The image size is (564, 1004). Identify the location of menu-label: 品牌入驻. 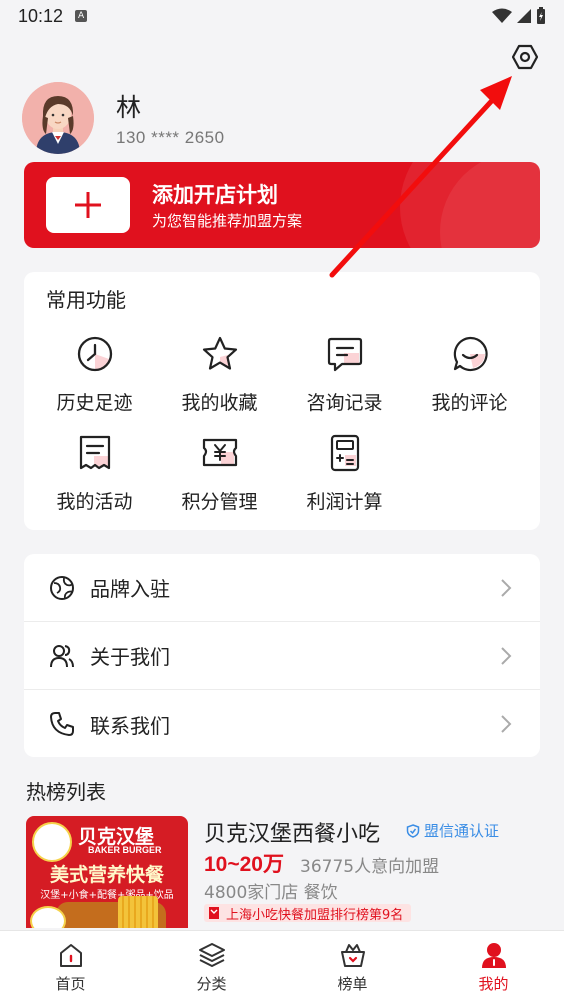
(130, 589).